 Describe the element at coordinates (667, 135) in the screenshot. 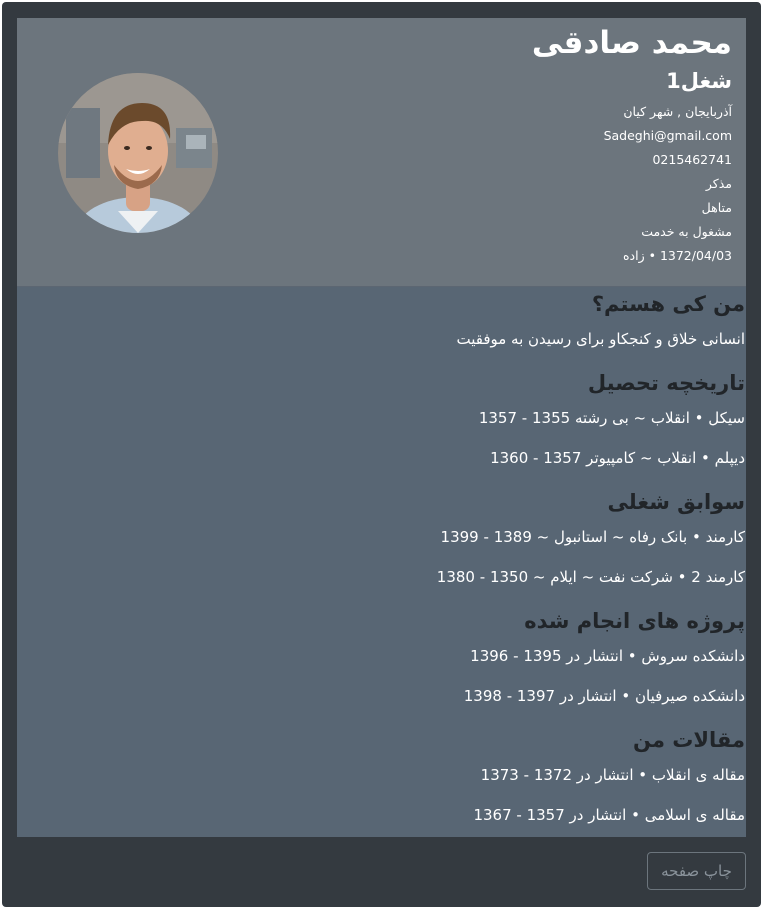

I see `profile-email: Sadeghi@gmail.com` at that location.